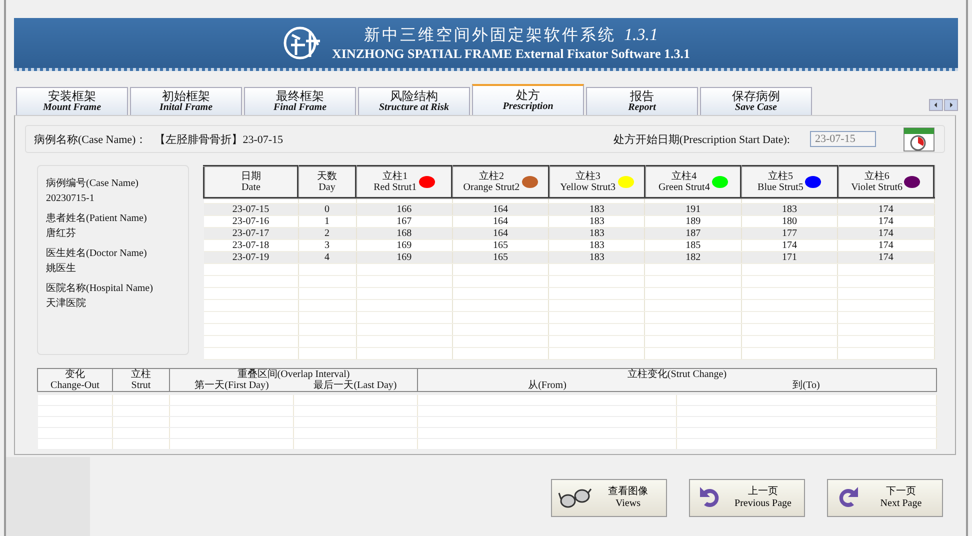  I want to click on tab: 最终框架 Final Frame, so click(300, 101).